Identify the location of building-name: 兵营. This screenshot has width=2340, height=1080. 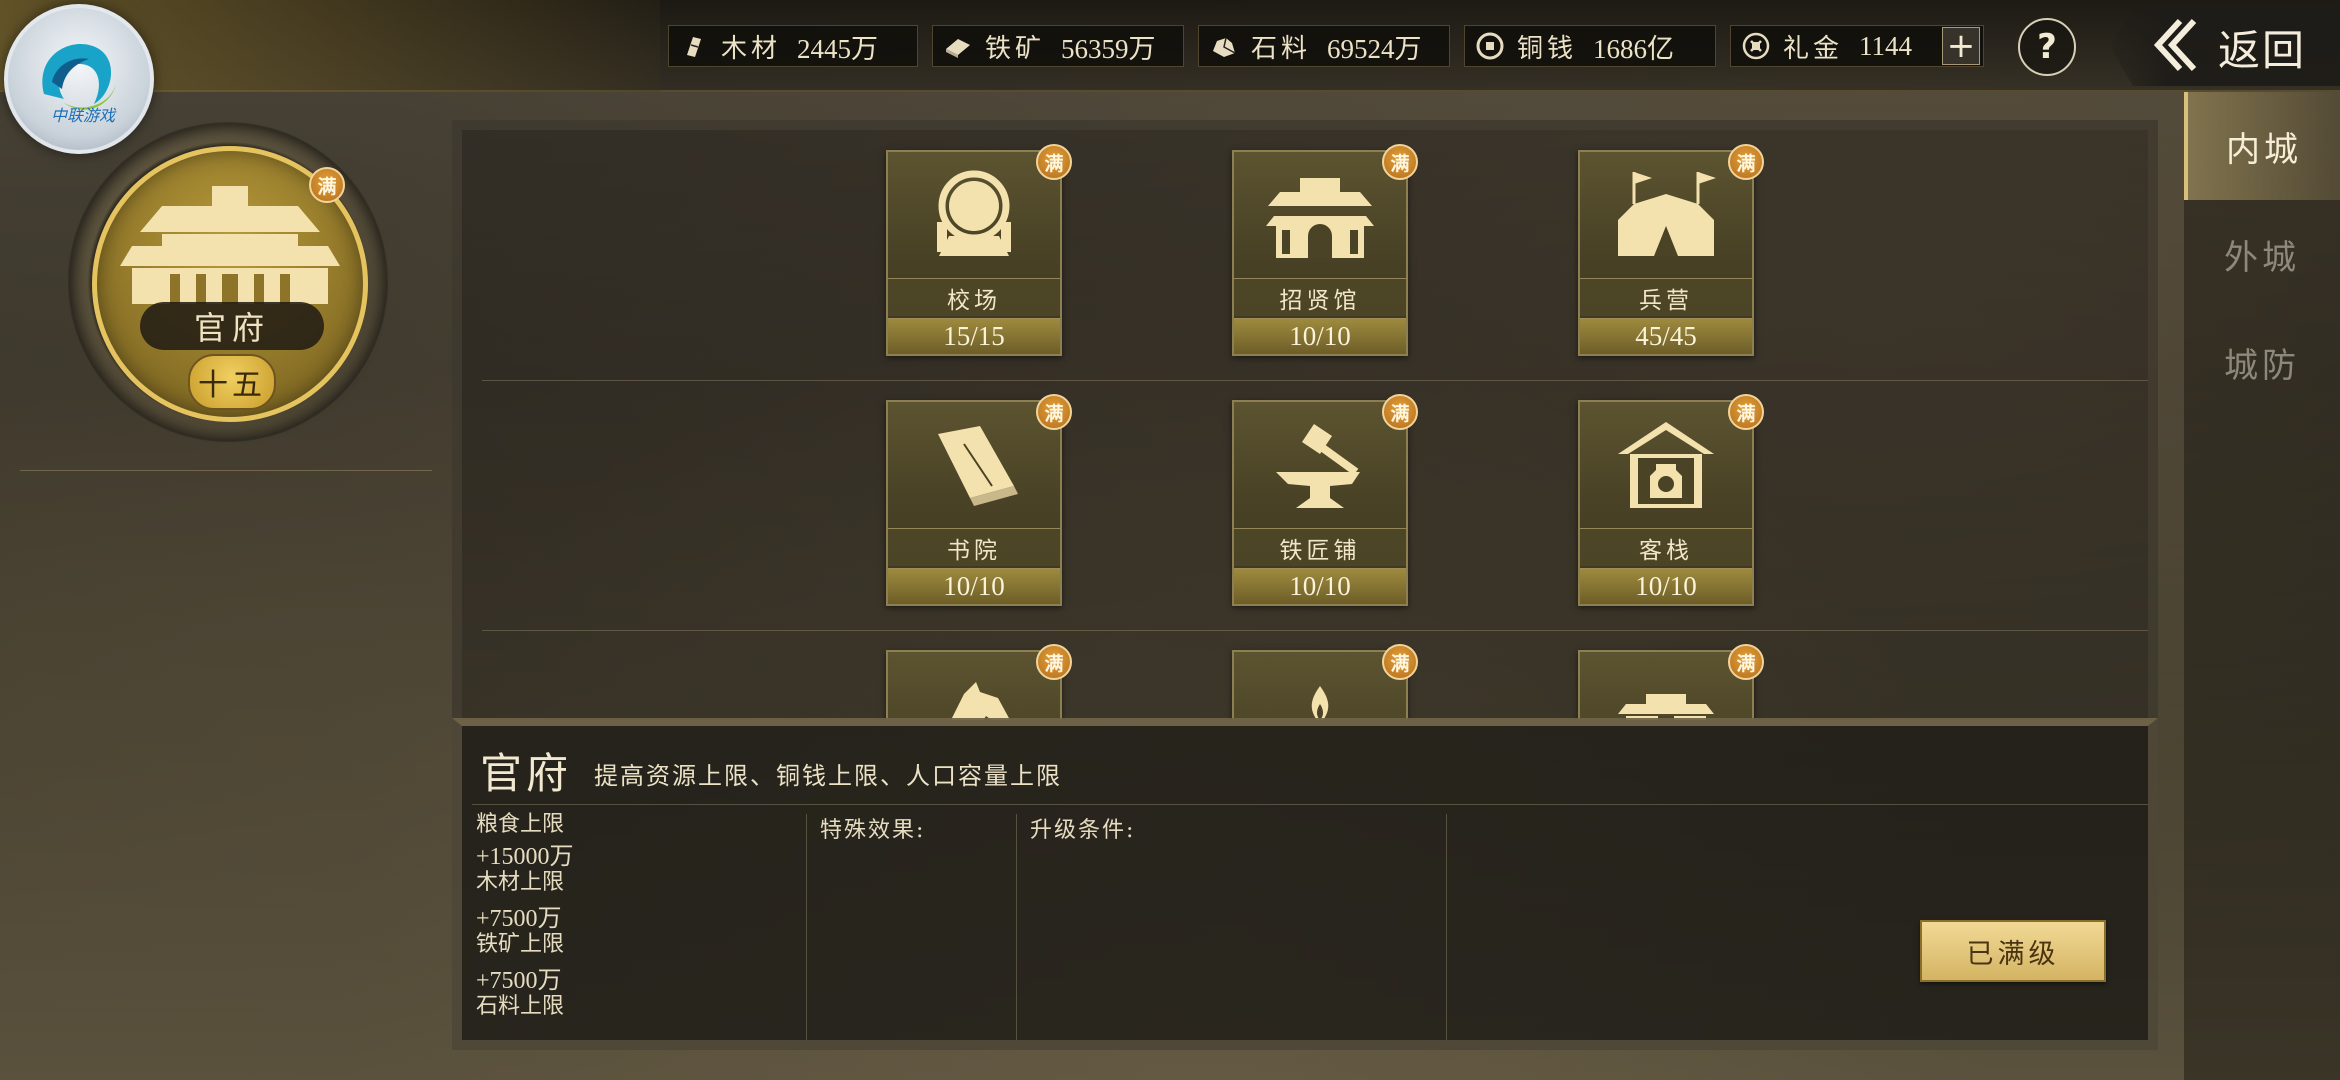
(1666, 297).